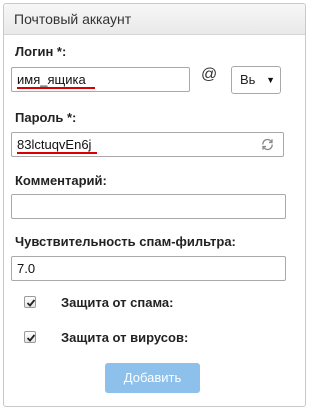 This screenshot has height=412, width=320. What do you see at coordinates (41, 51) in the screenshot?
I see `login-label: Логин *:` at bounding box center [41, 51].